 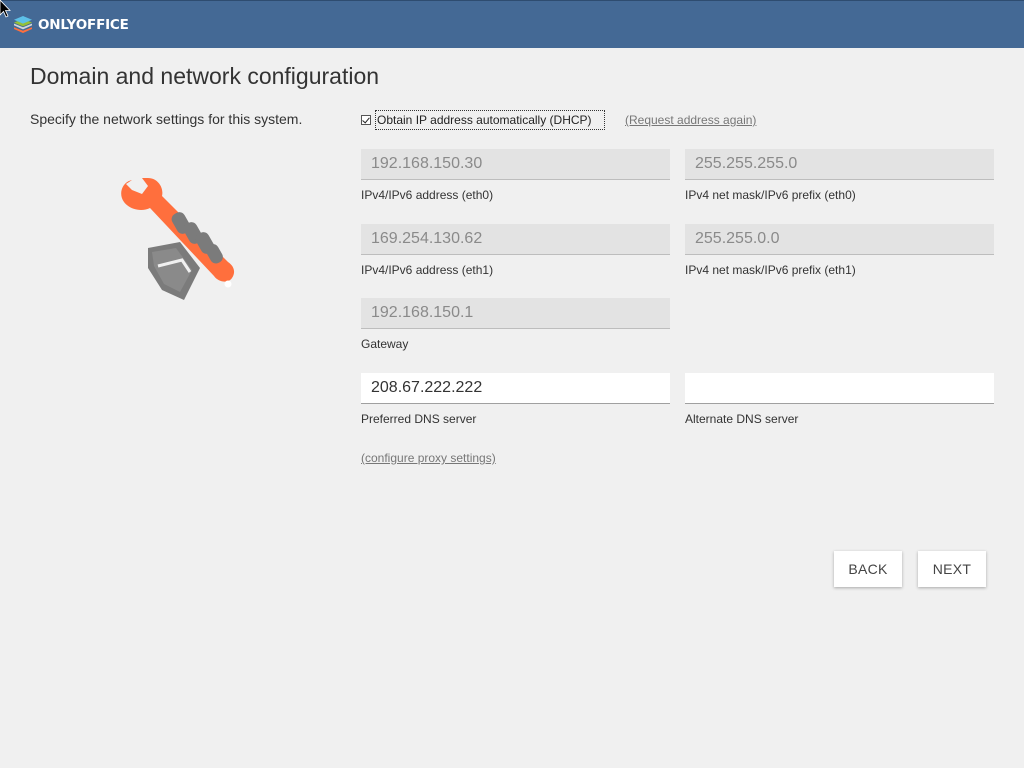 What do you see at coordinates (515, 388) in the screenshot?
I see `preferred-dns-field` at bounding box center [515, 388].